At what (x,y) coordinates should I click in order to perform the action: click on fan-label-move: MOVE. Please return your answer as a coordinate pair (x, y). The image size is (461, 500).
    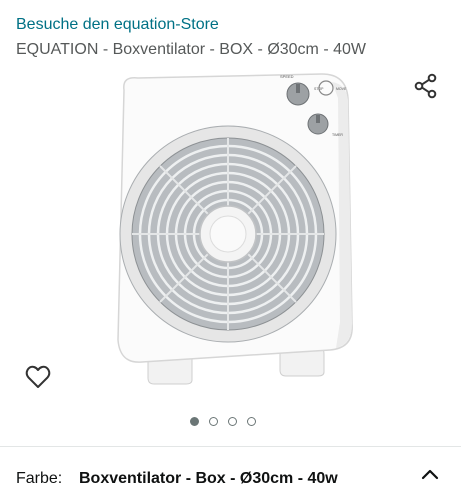
    Looking at the image, I should click on (341, 89).